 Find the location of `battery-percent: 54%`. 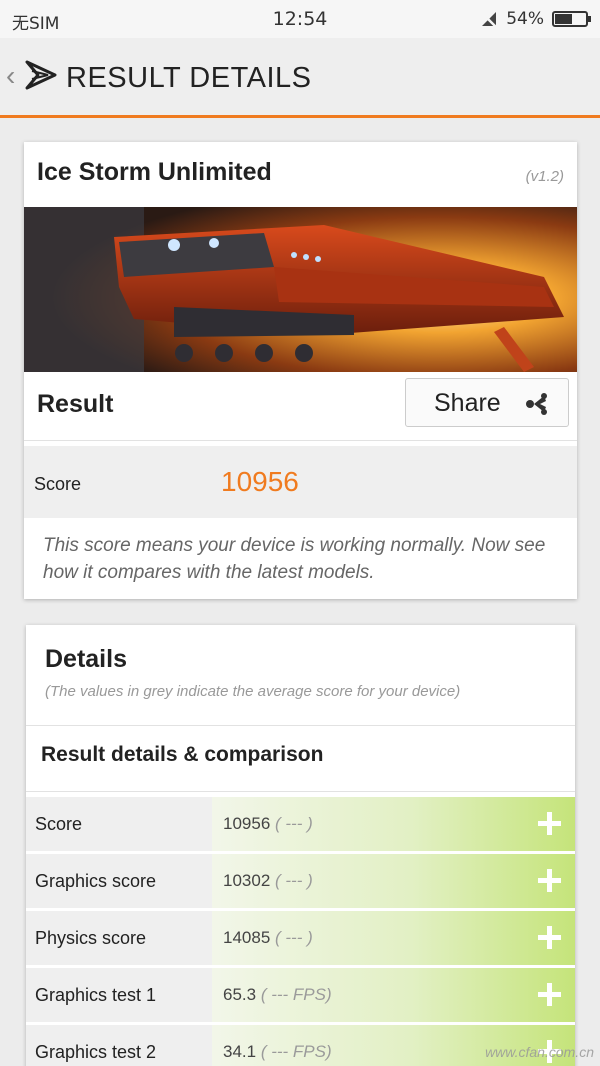

battery-percent: 54% is located at coordinates (525, 19).